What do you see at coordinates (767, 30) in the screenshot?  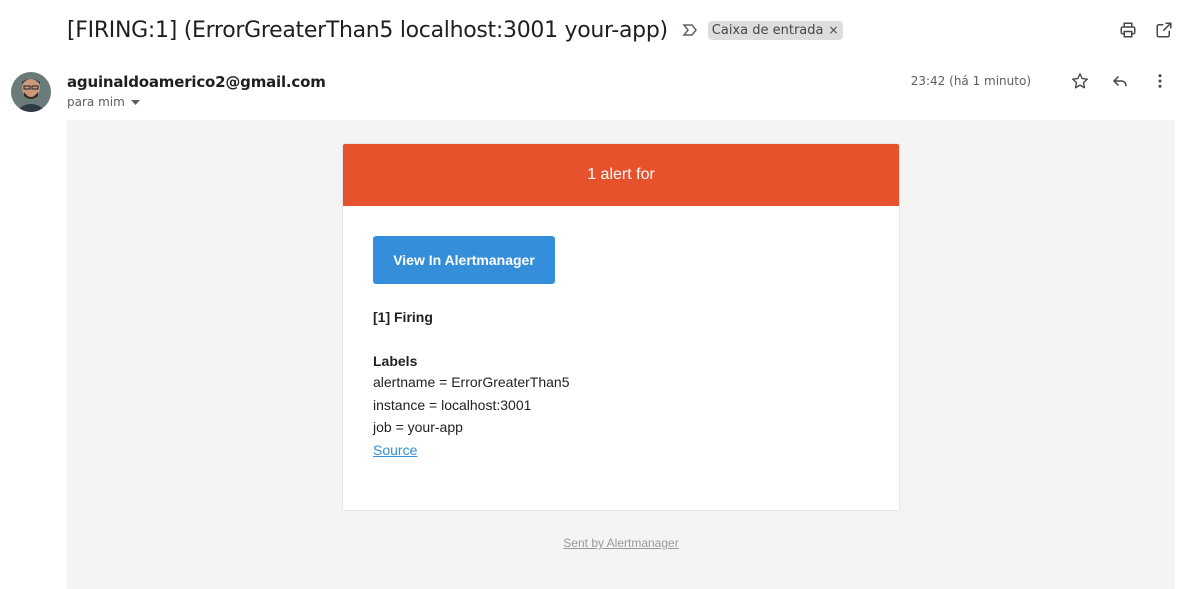 I see `inbox-label-text: Caixa de entrada` at bounding box center [767, 30].